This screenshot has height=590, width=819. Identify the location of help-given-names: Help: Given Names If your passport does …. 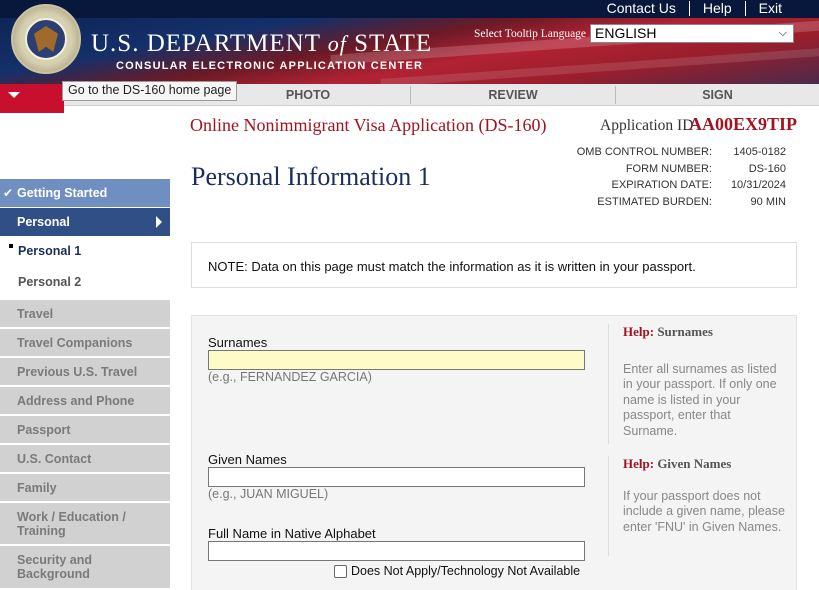
(703, 506).